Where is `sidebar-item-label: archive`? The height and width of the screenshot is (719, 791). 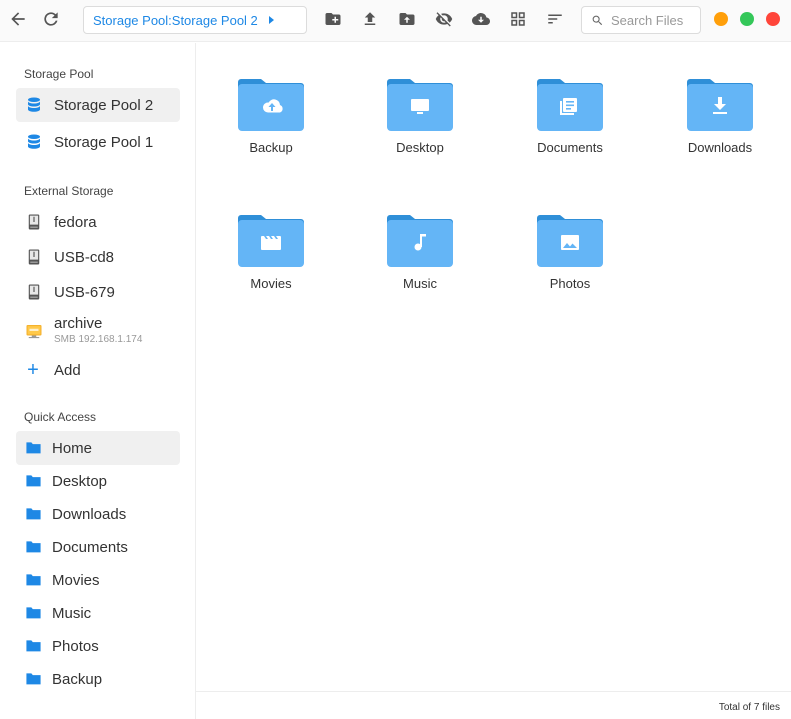
sidebar-item-label: archive is located at coordinates (78, 323).